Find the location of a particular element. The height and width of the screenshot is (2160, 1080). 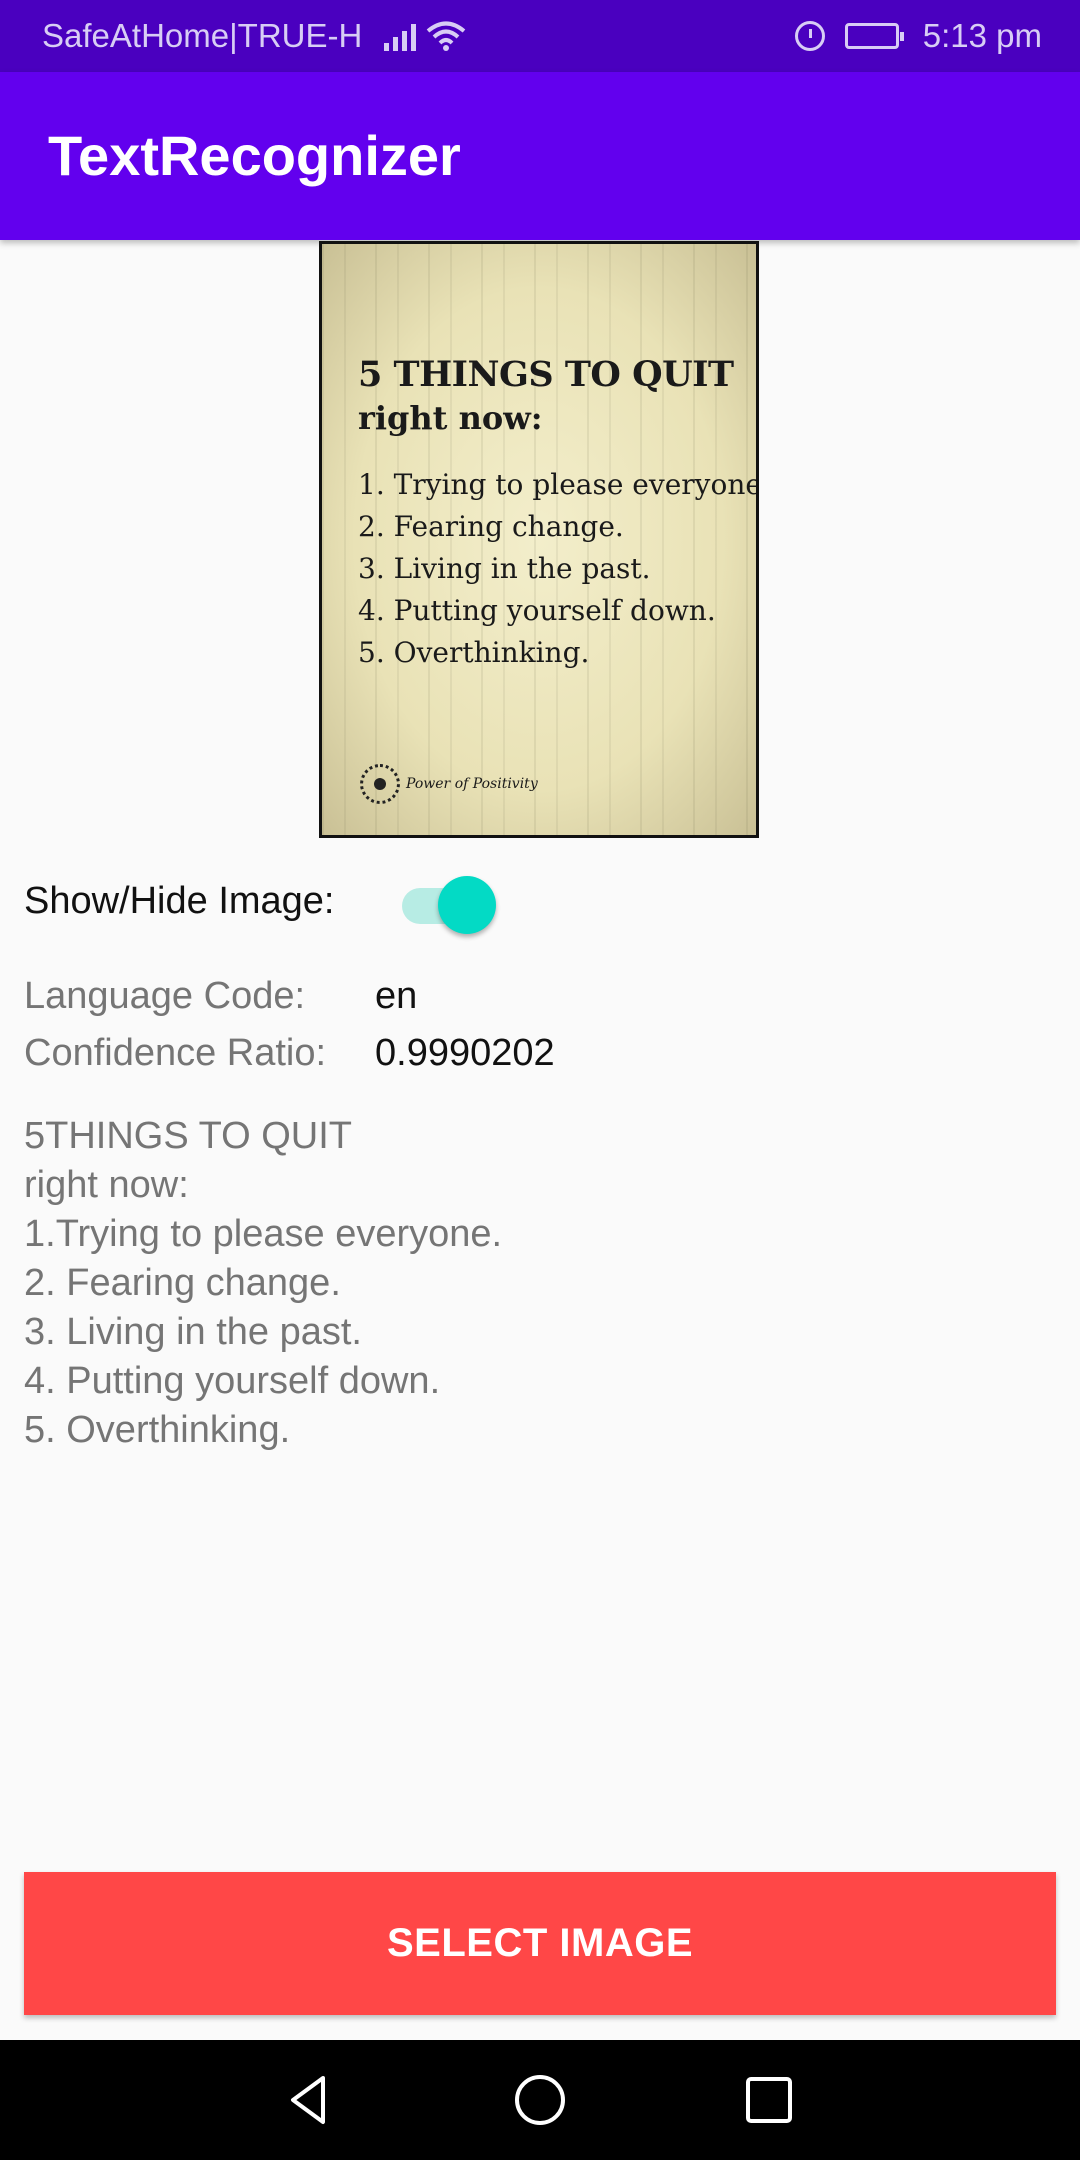

language-code-label: Language Code: is located at coordinates (165, 996).